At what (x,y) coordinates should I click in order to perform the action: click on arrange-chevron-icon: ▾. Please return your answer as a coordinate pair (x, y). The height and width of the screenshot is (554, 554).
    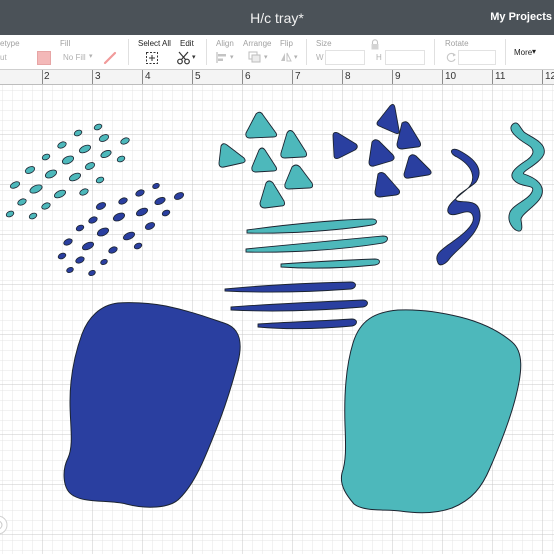
    Looking at the image, I should click on (266, 57).